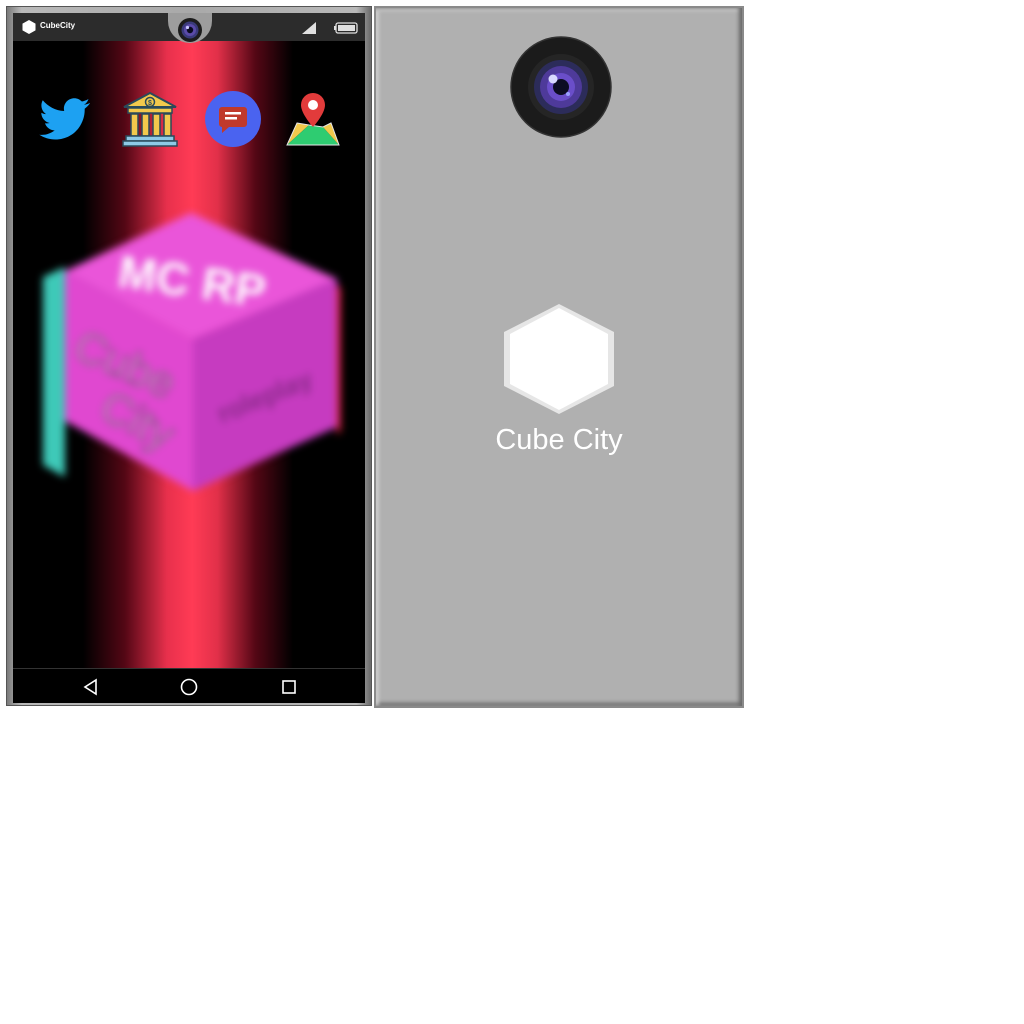 The image size is (1024, 1024). I want to click on back-icon, so click(91, 687).